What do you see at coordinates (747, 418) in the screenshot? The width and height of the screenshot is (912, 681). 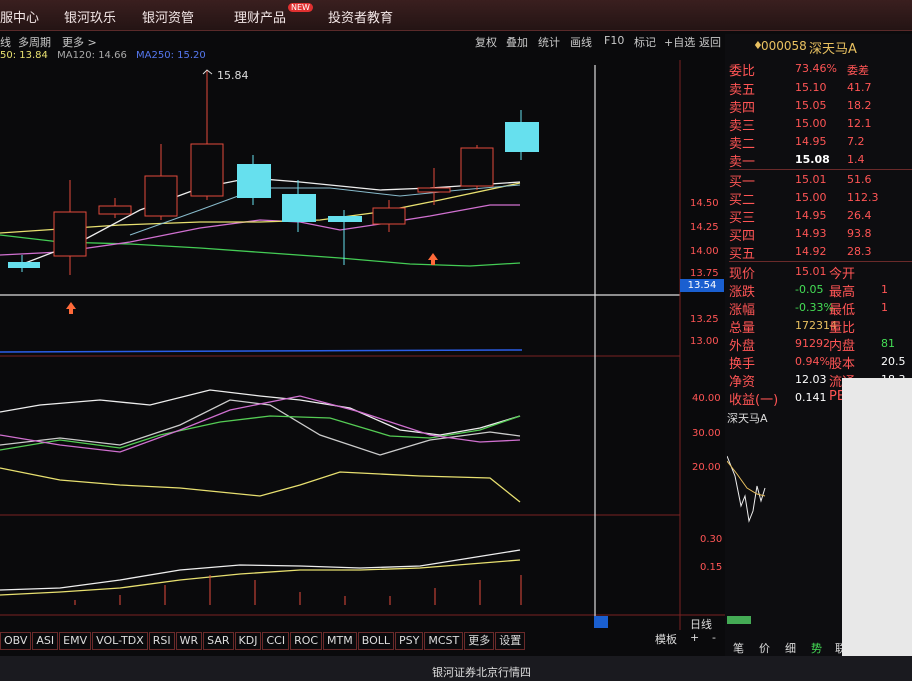 I see `mini-chart-title: 深天马A` at bounding box center [747, 418].